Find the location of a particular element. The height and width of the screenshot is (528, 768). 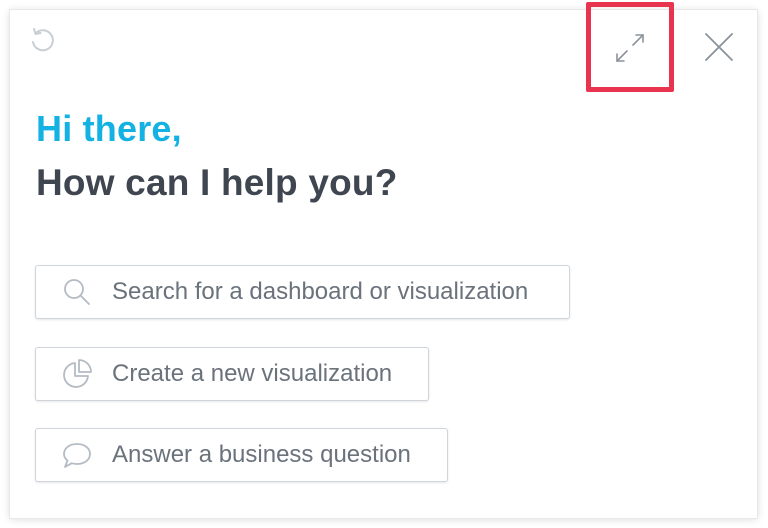

close-button is located at coordinates (719, 47).